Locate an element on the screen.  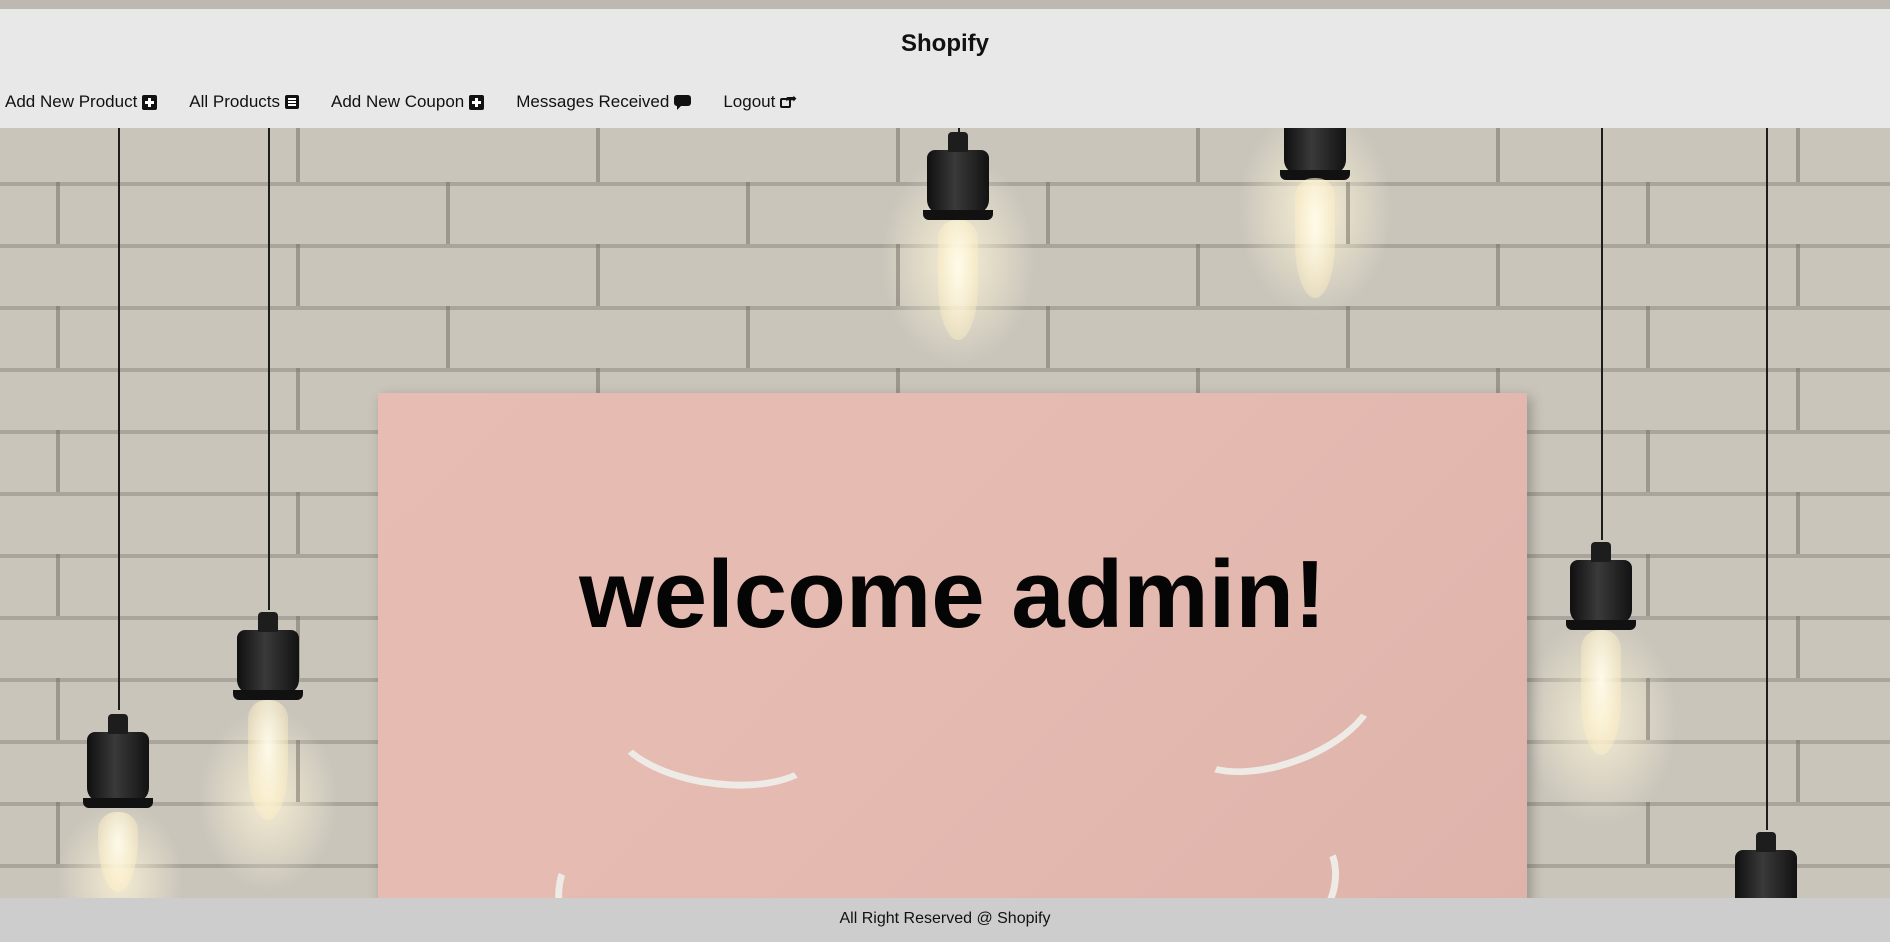
nav-label: Add New Coupon is located at coordinates (398, 101).